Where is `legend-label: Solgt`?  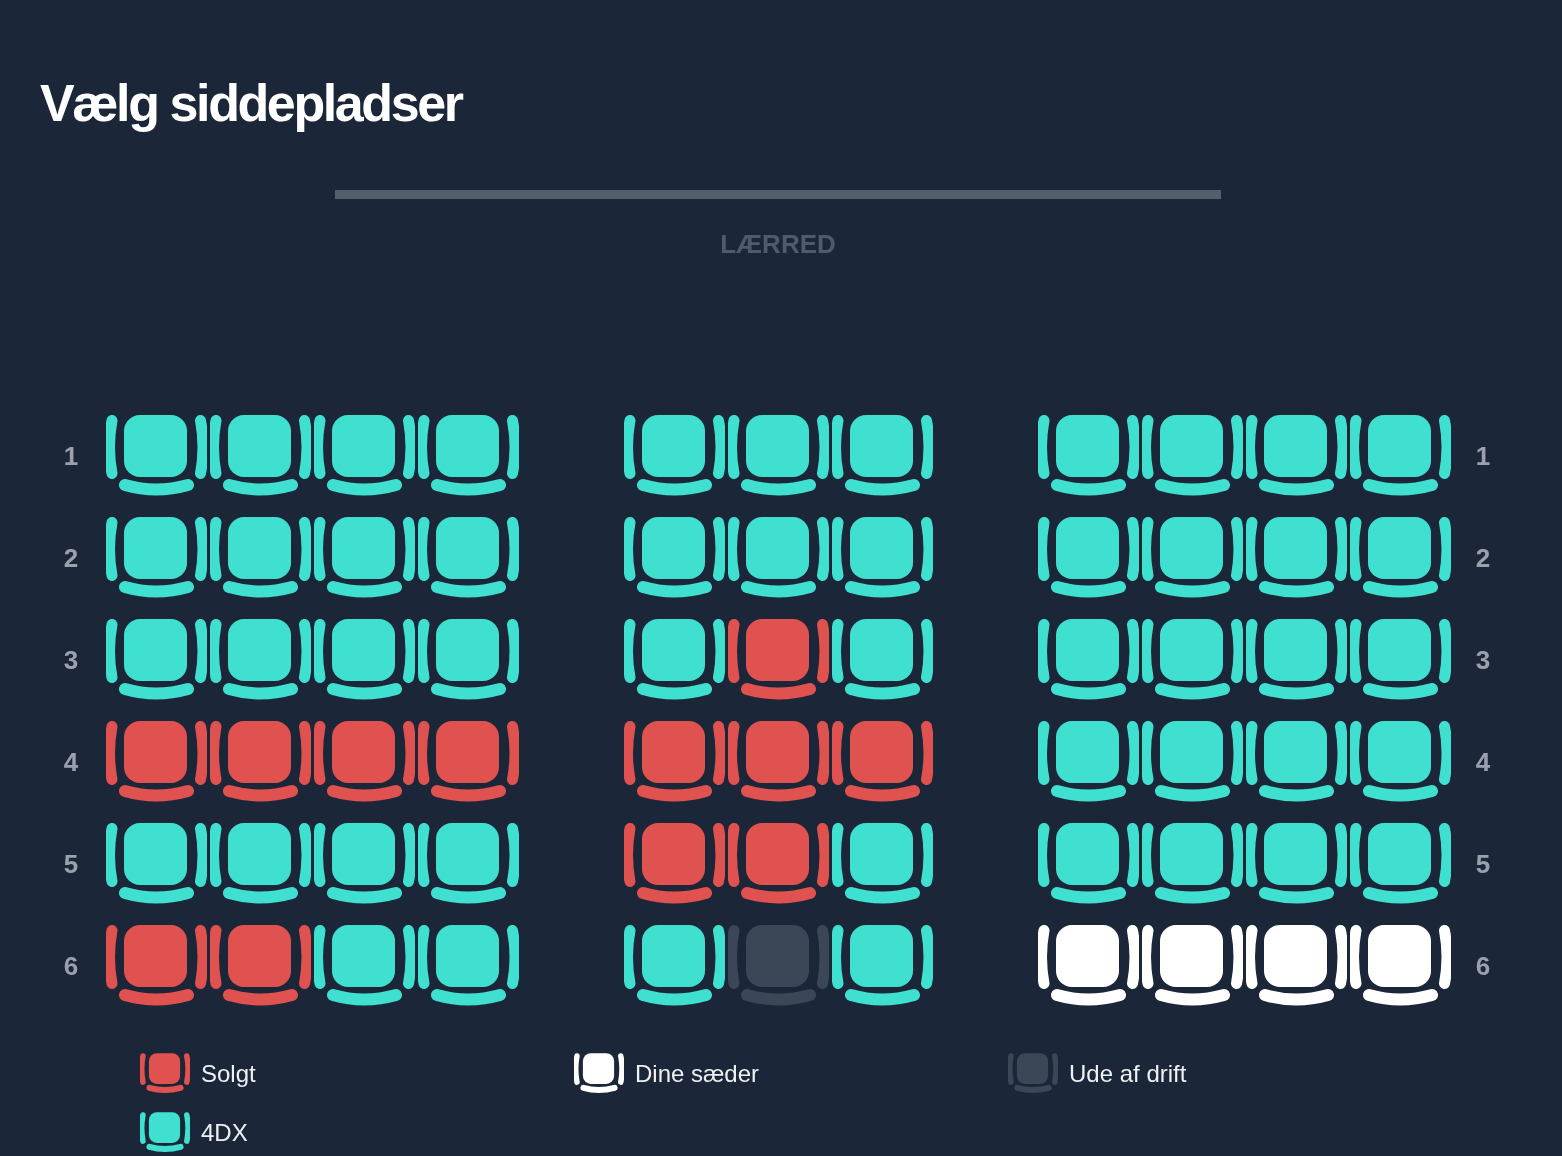 legend-label: Solgt is located at coordinates (228, 1073).